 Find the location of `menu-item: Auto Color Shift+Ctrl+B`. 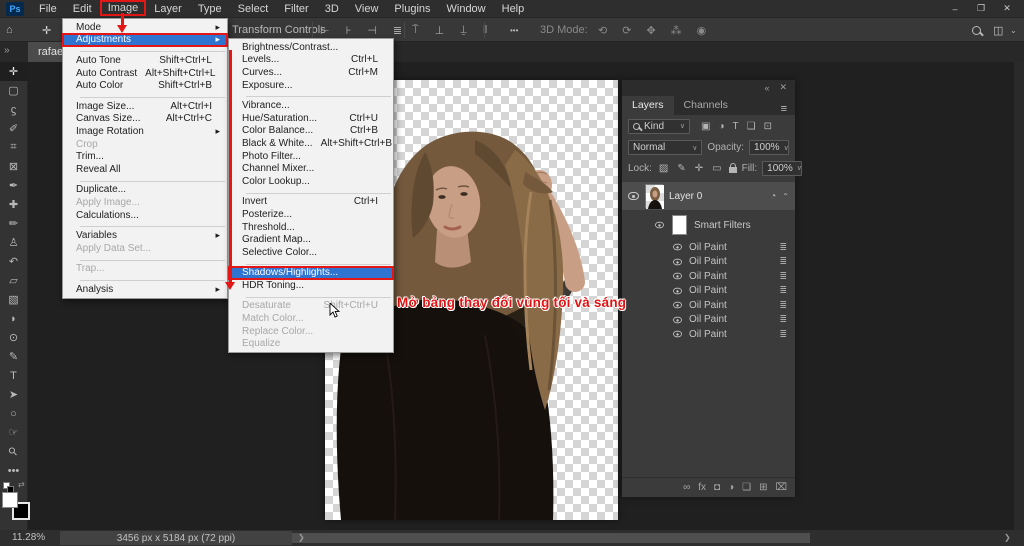

menu-item: Auto Color Shift+Ctrl+B is located at coordinates (145, 85).